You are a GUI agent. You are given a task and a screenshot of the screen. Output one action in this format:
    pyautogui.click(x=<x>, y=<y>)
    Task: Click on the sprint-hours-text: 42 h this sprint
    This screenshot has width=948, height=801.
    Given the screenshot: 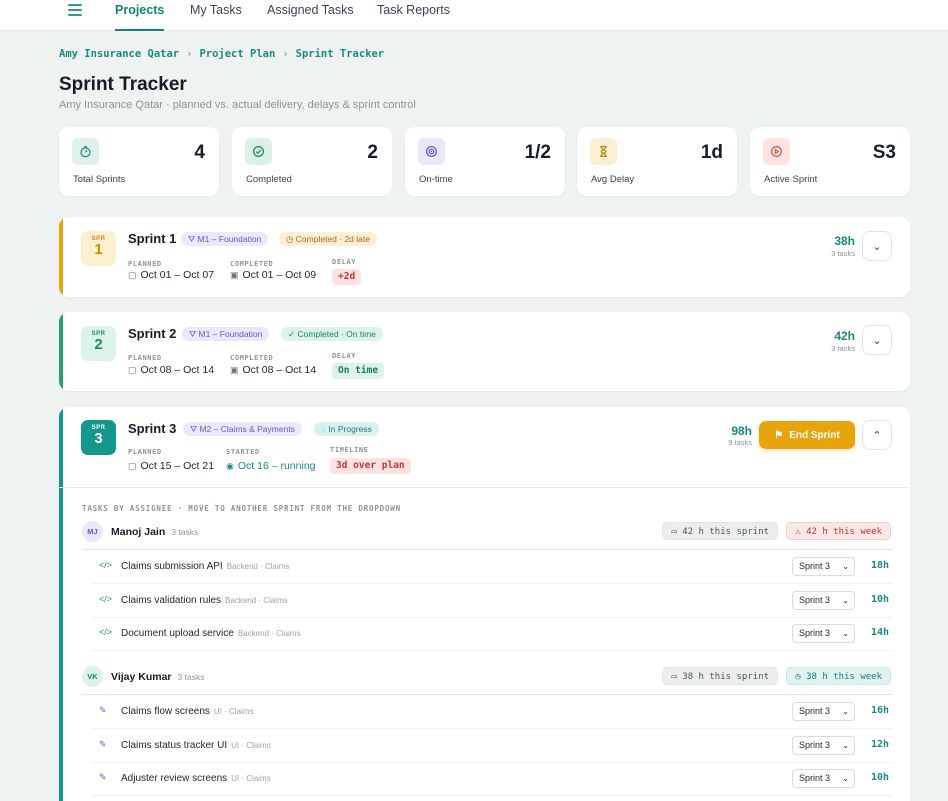 What is the action you would take?
    pyautogui.click(x=725, y=532)
    